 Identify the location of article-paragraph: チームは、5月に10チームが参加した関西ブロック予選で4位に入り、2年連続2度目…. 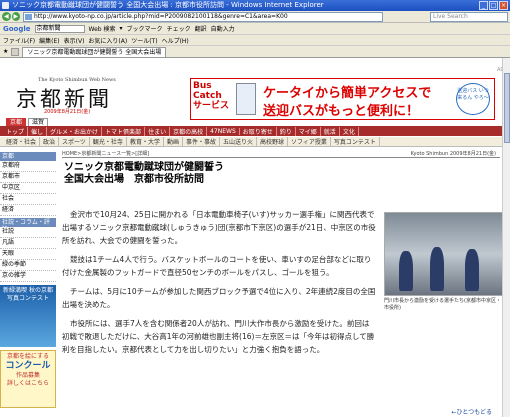
(219, 298).